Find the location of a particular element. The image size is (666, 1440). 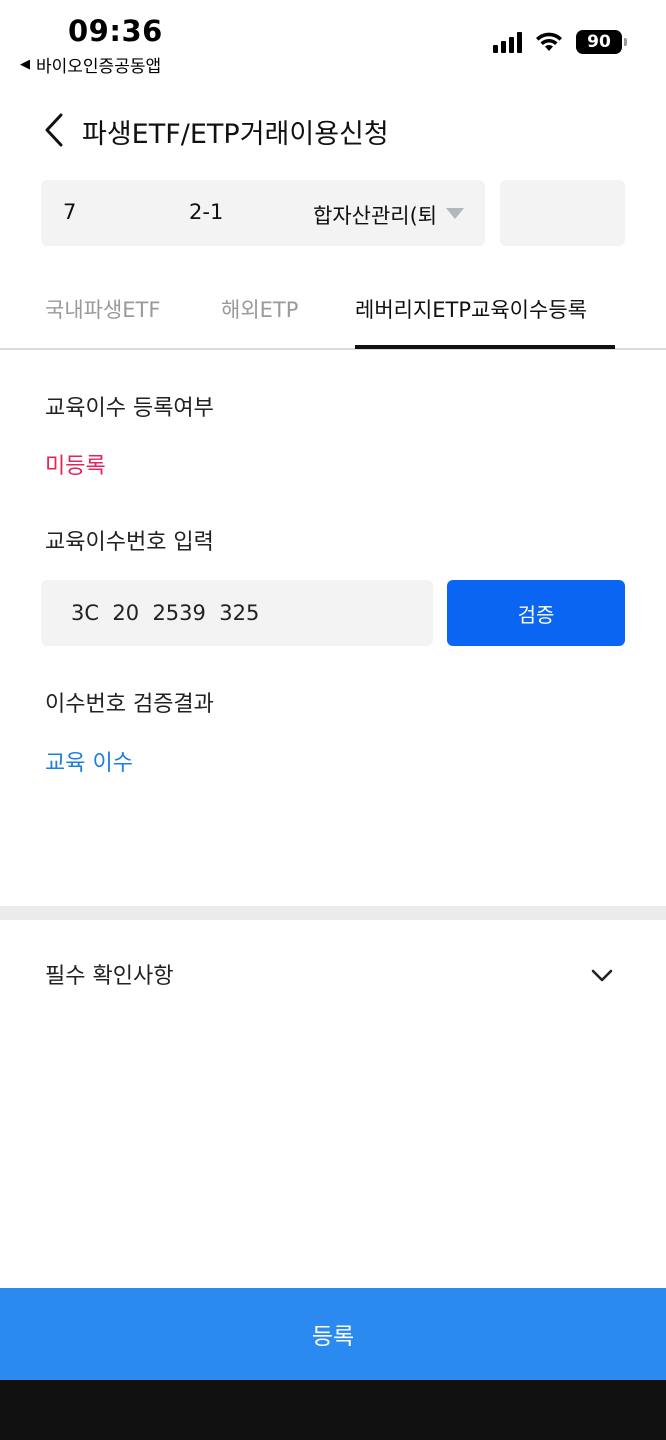

account-number-part2: 2-1 is located at coordinates (206, 212).